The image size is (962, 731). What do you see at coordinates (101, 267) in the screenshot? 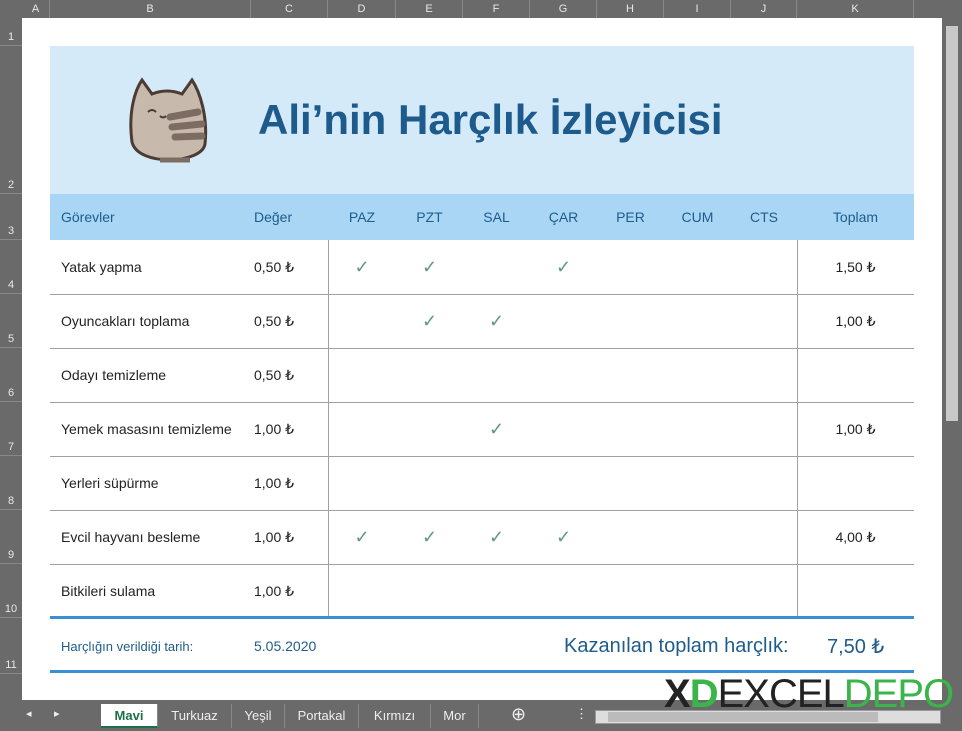
I see `task-name: Yatak yapma` at bounding box center [101, 267].